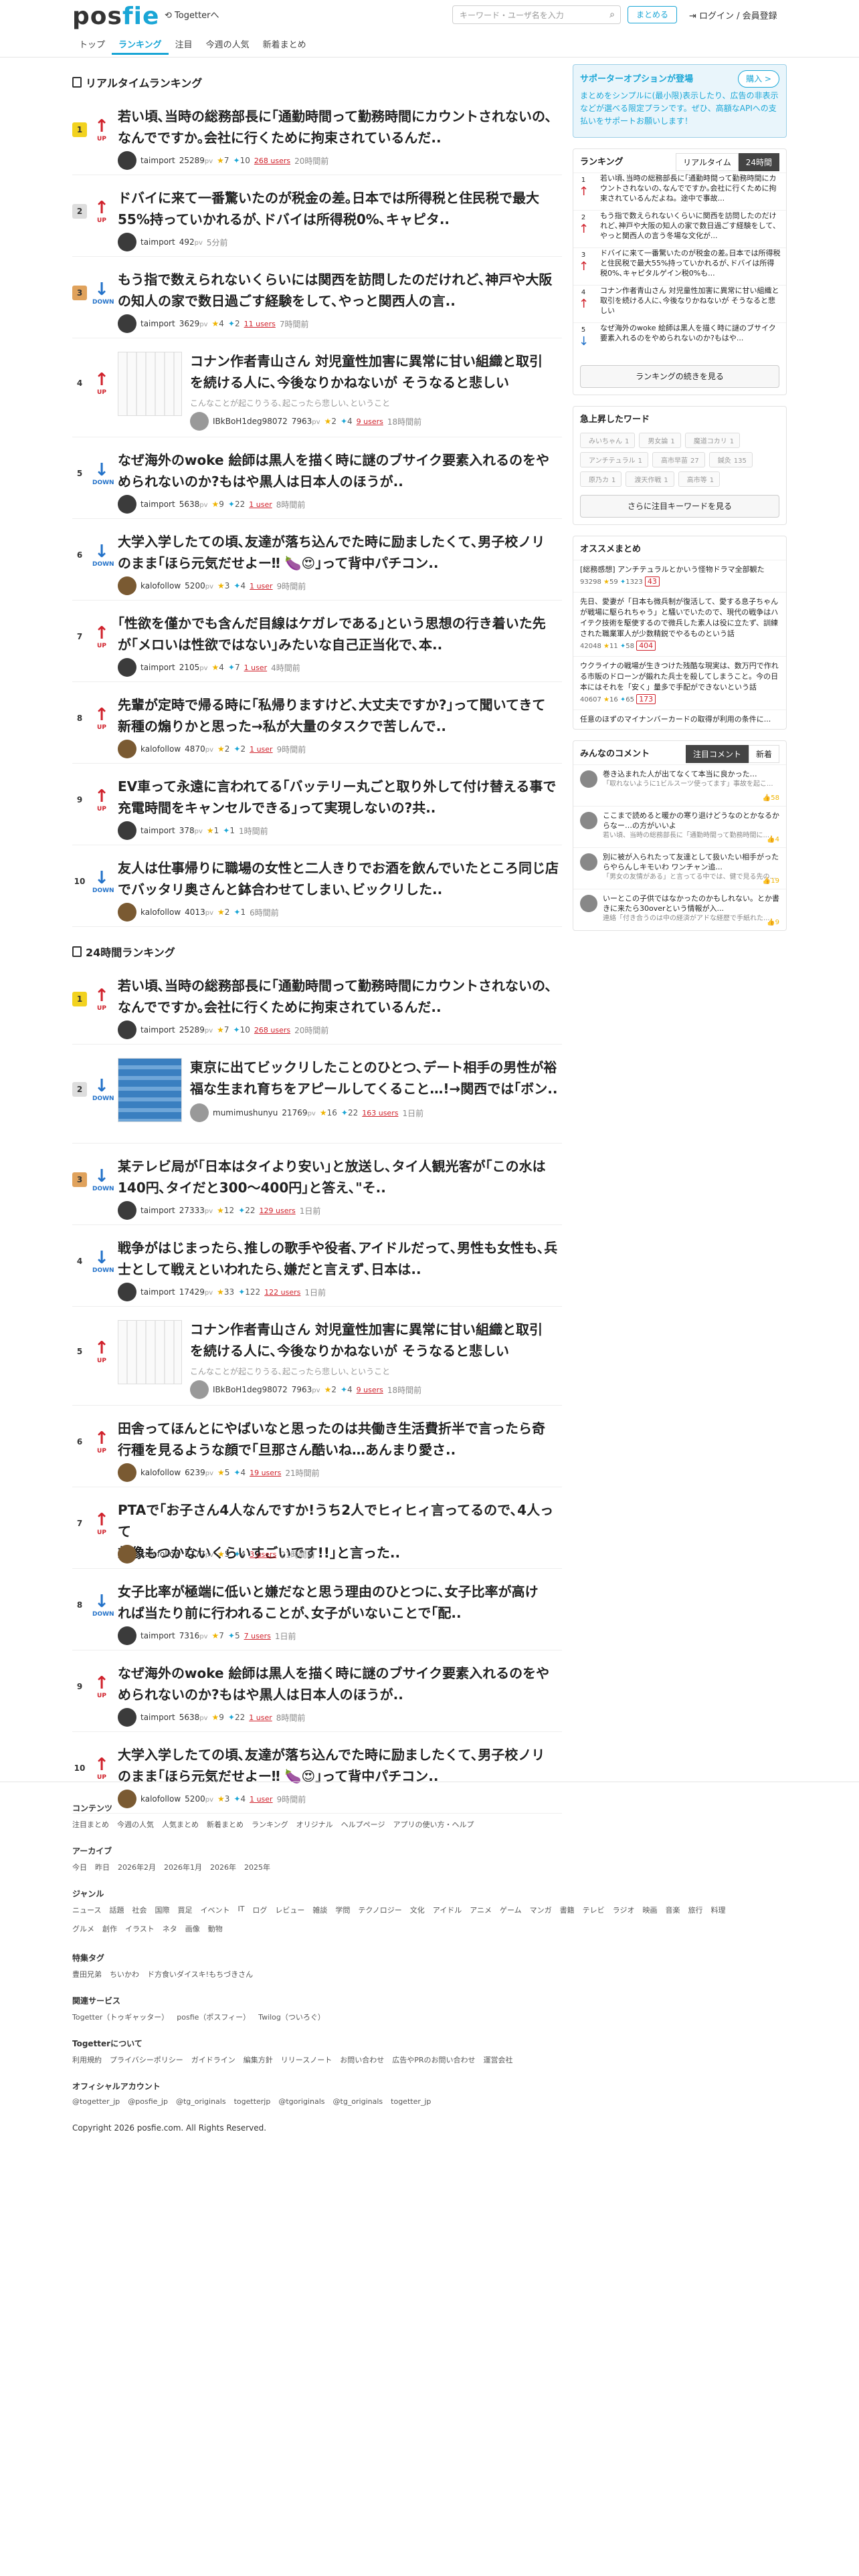 The width and height of the screenshot is (859, 2576). What do you see at coordinates (433, 1824) in the screenshot?
I see `footer-link: アプリの使い方・ヘルプ` at bounding box center [433, 1824].